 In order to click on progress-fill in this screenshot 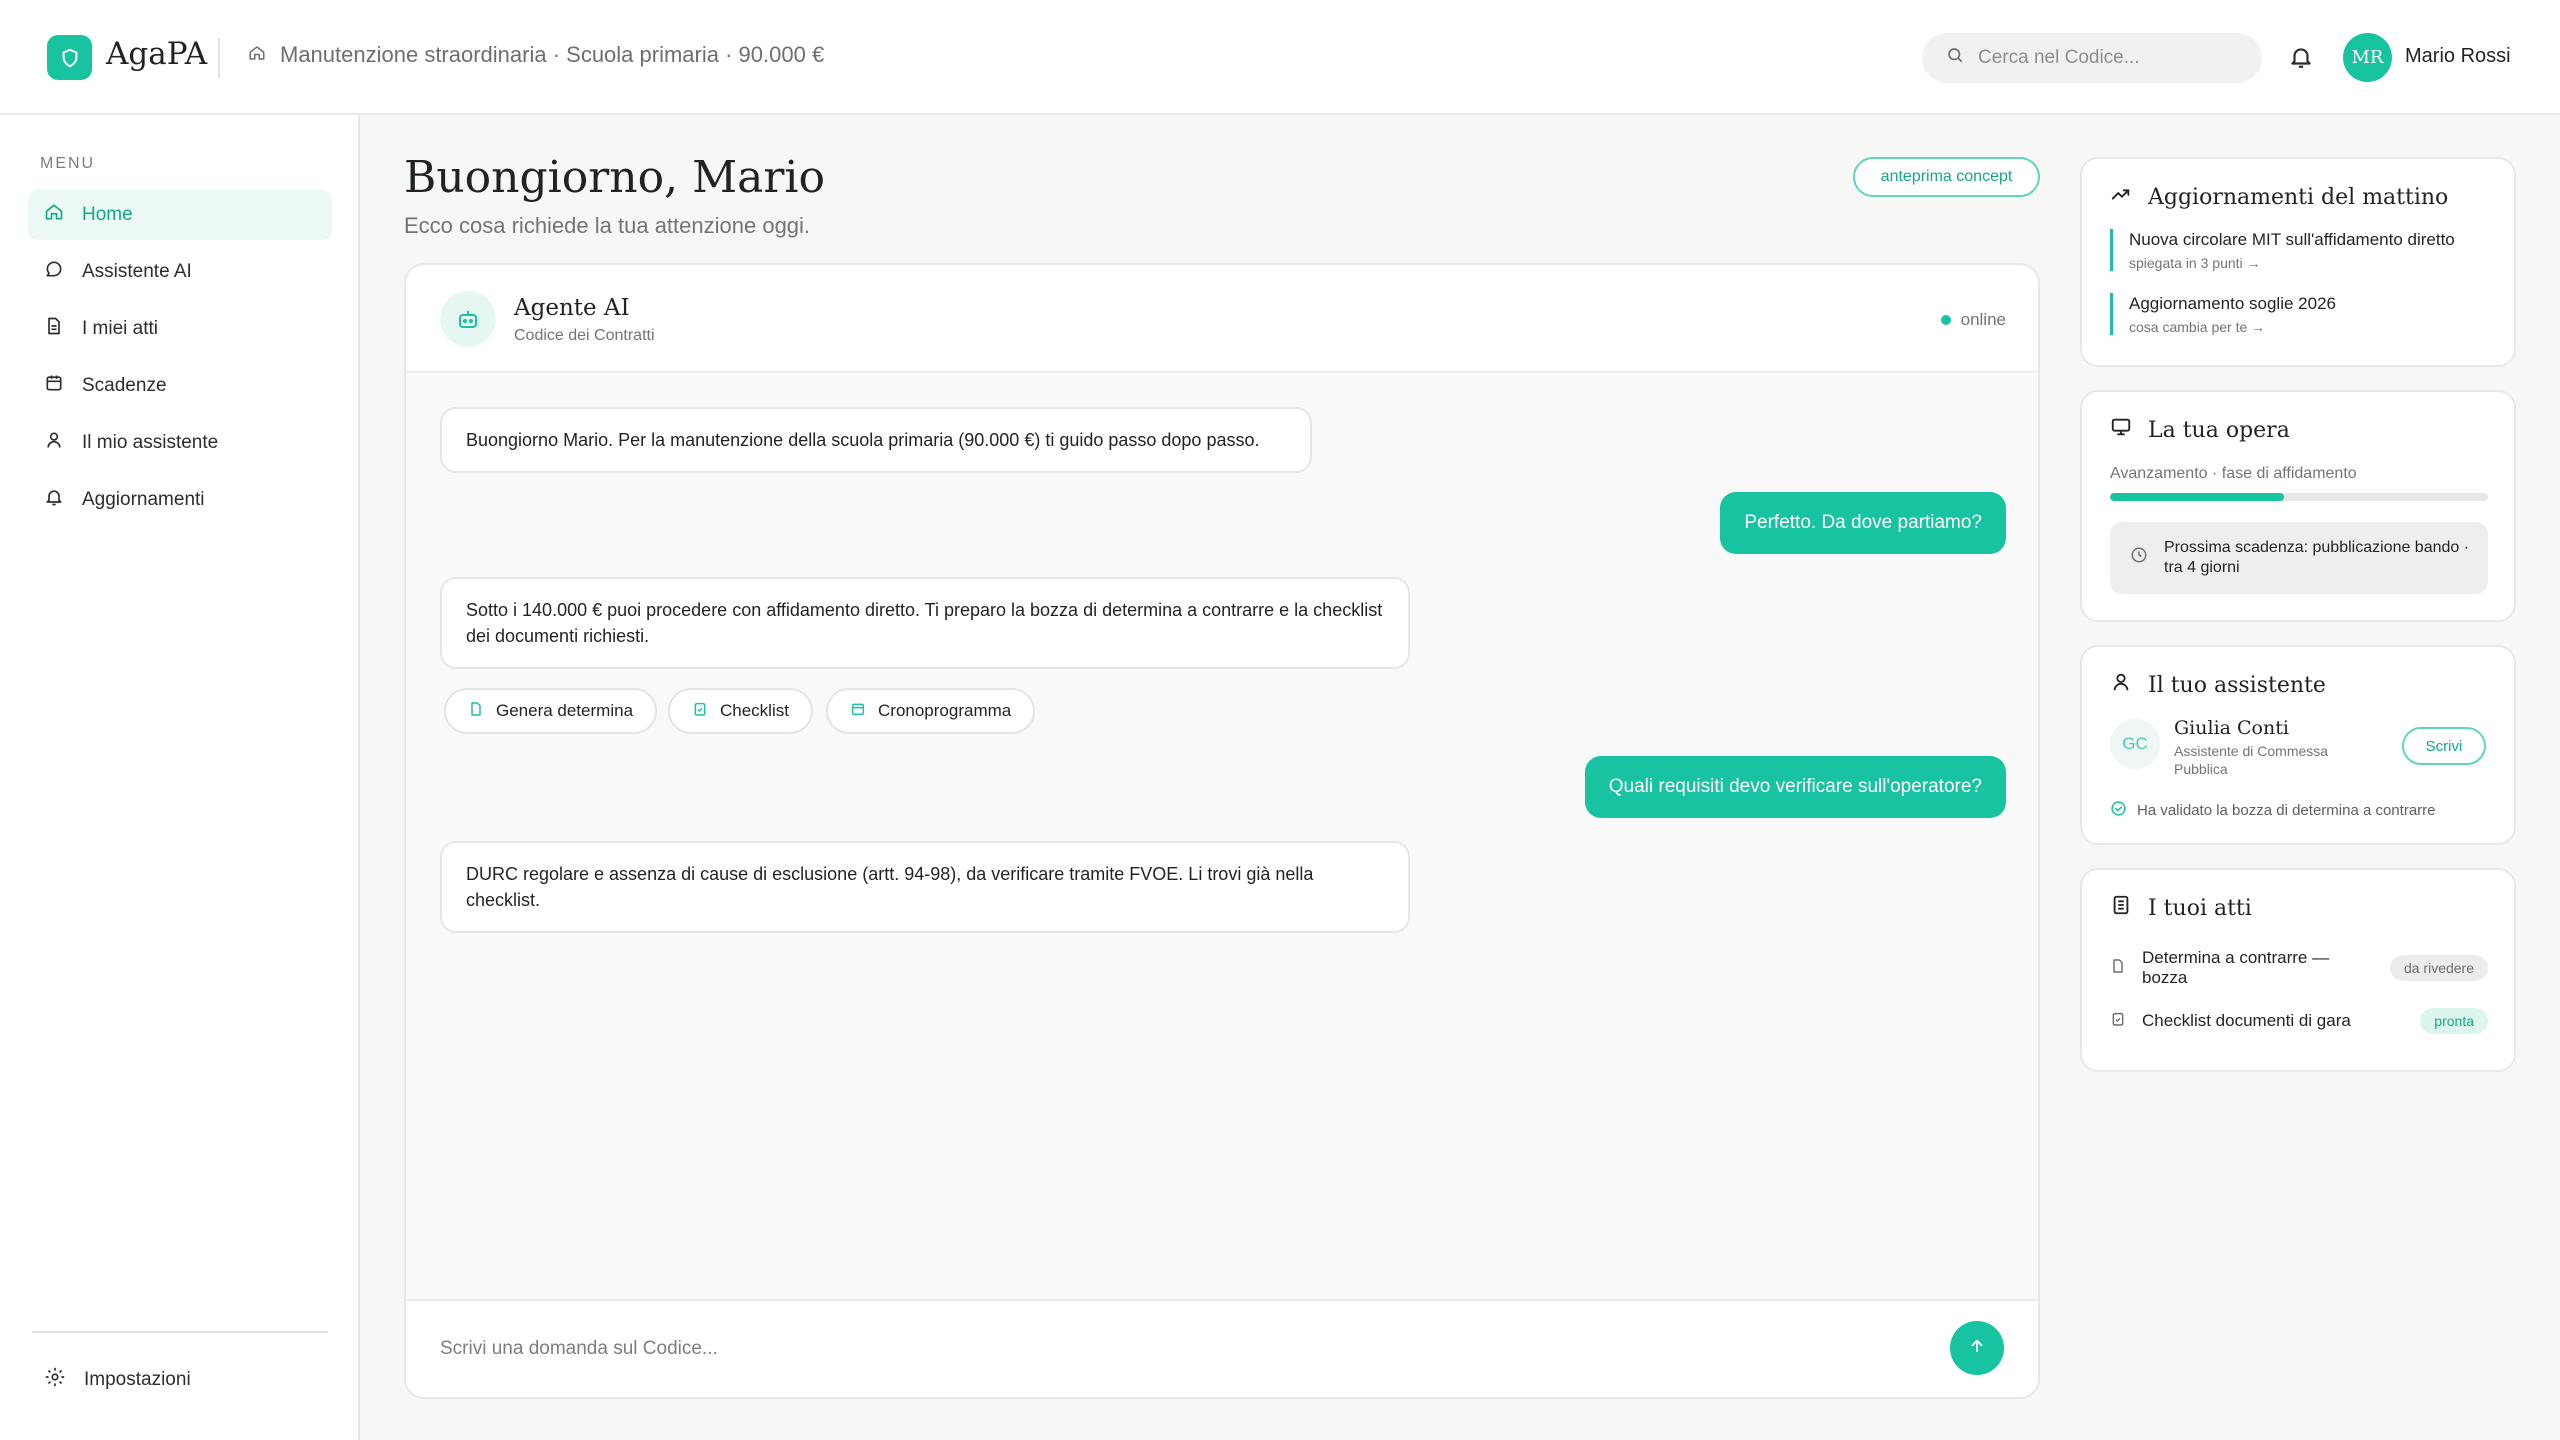, I will do `click(2197, 497)`.